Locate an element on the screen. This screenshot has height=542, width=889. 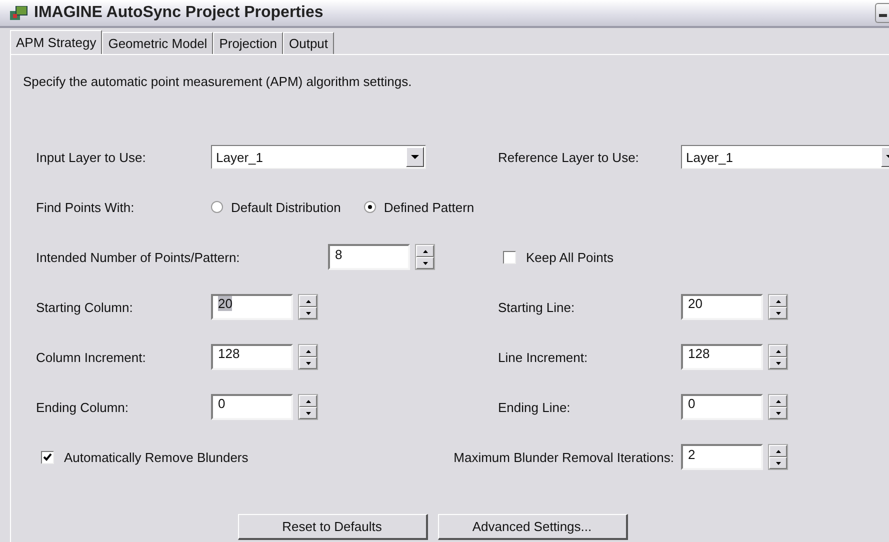
minimize-button is located at coordinates (882, 13).